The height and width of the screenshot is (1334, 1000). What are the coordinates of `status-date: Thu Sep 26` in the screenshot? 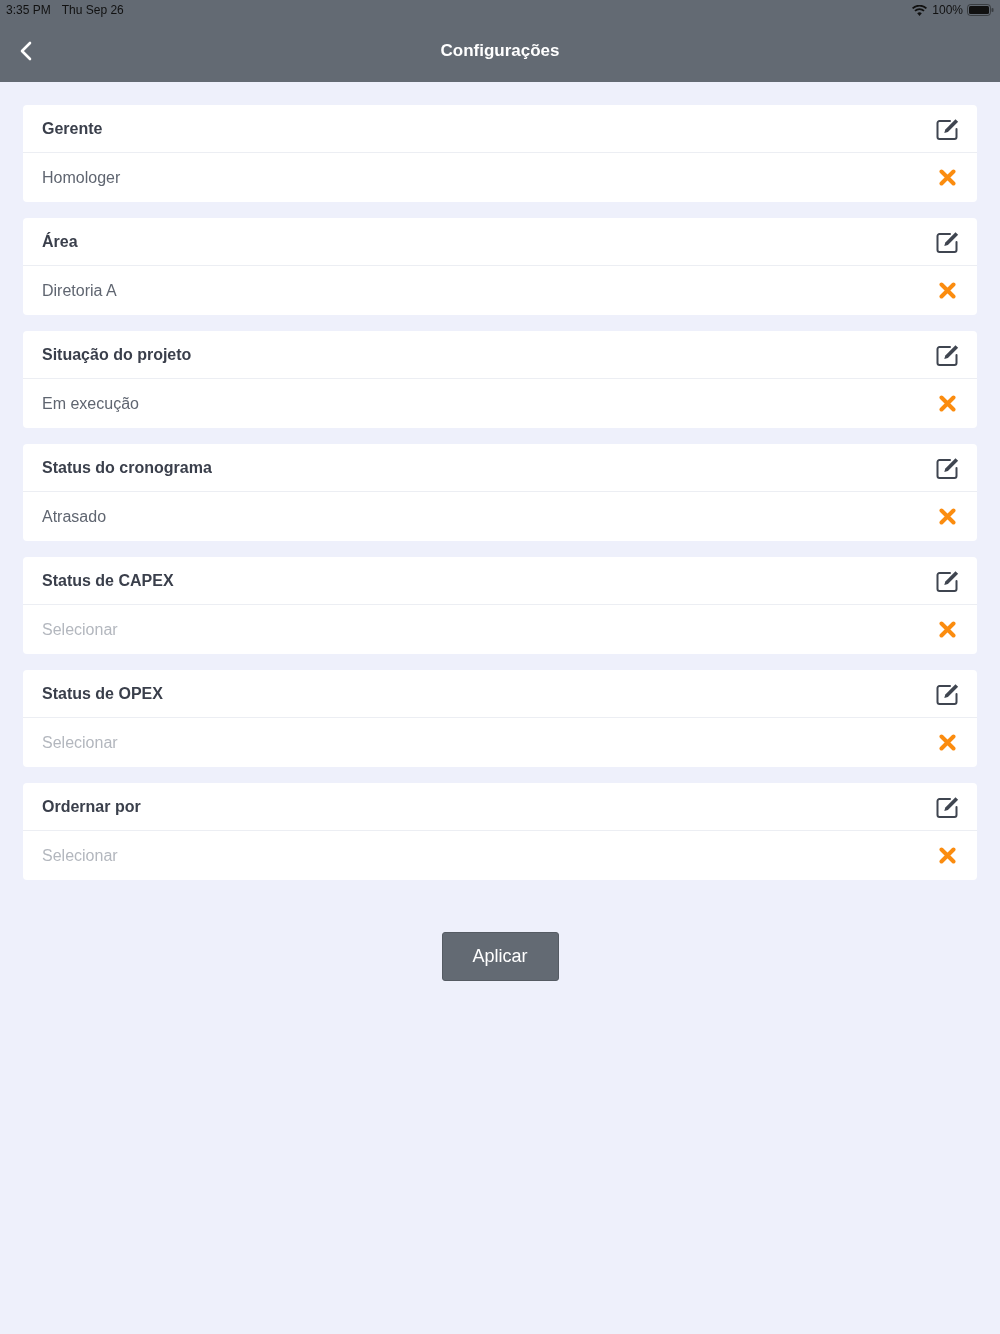 It's located at (92, 10).